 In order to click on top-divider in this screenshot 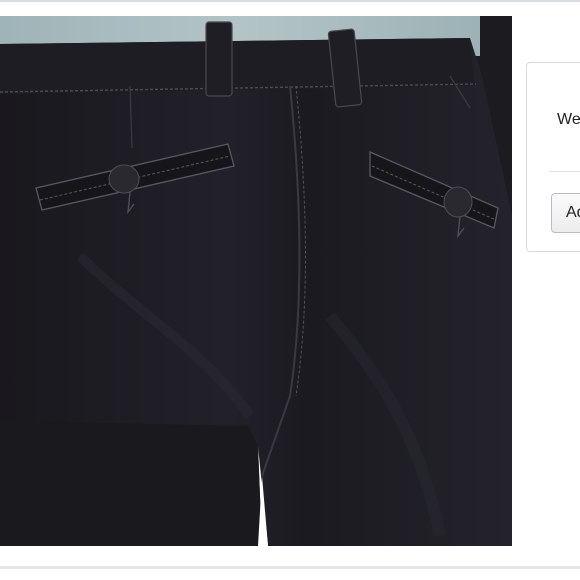, I will do `click(290, 1)`.